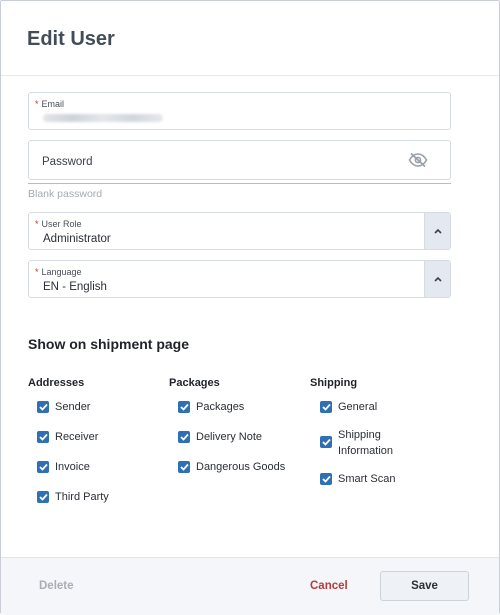  What do you see at coordinates (71, 39) in the screenshot?
I see `dialog-title: Edit User` at bounding box center [71, 39].